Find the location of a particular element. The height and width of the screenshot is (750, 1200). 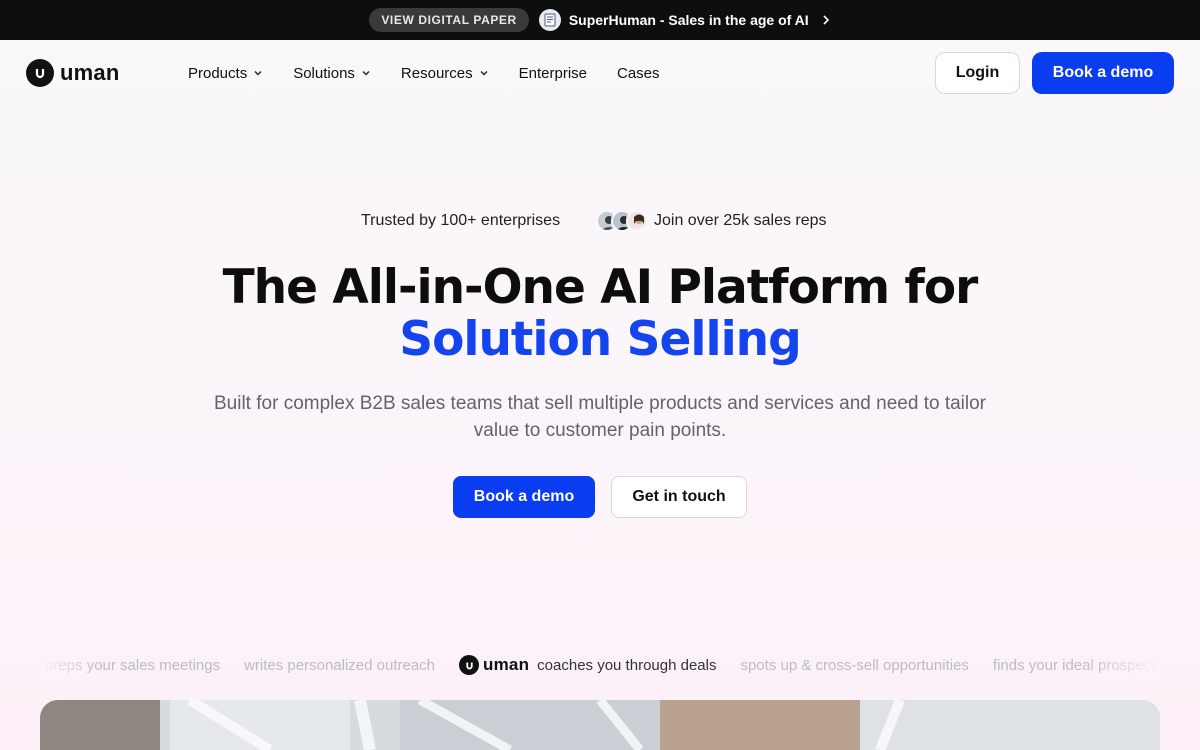

nav-item-enterprise: Enterprise is located at coordinates (553, 73).